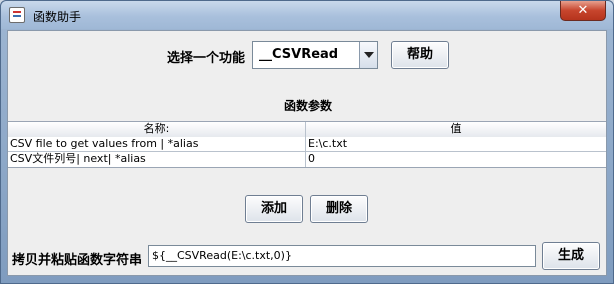 The image size is (614, 284). What do you see at coordinates (307, 15) in the screenshot?
I see `title-bar: 函数助手 ✕` at bounding box center [307, 15].